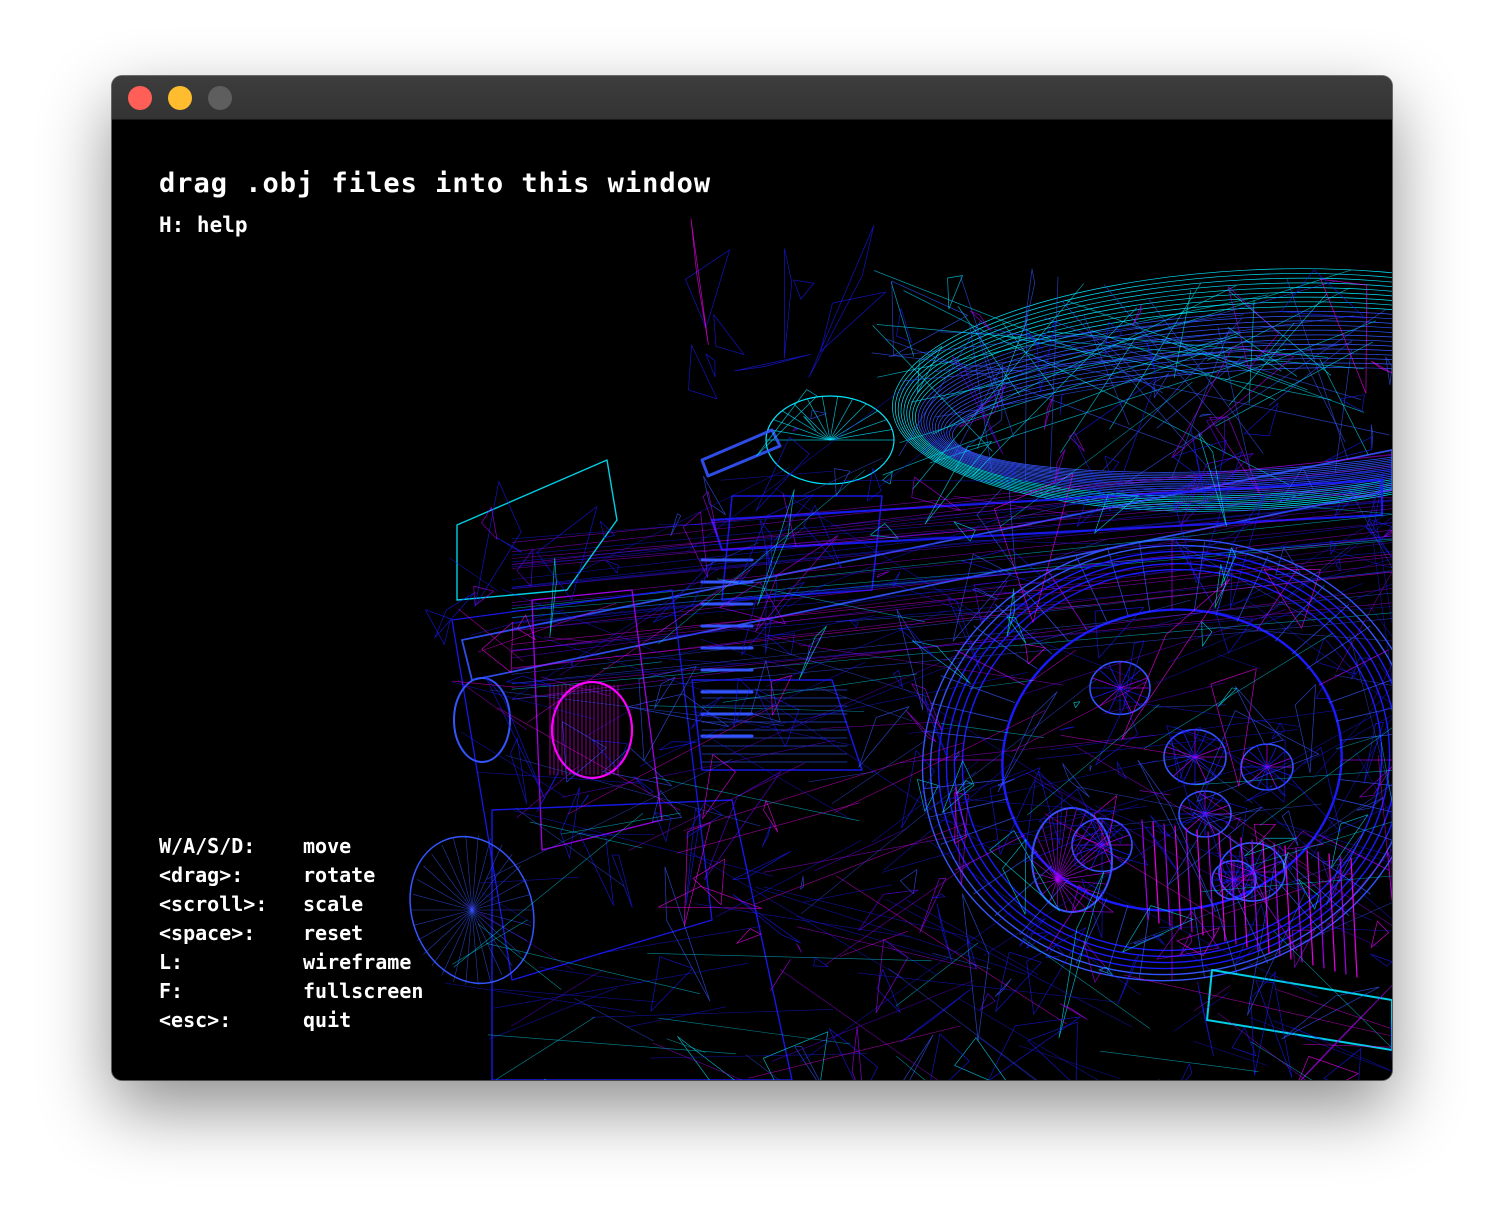 The image size is (1504, 1228). What do you see at coordinates (207, 933) in the screenshot?
I see `control-key: <space>:` at bounding box center [207, 933].